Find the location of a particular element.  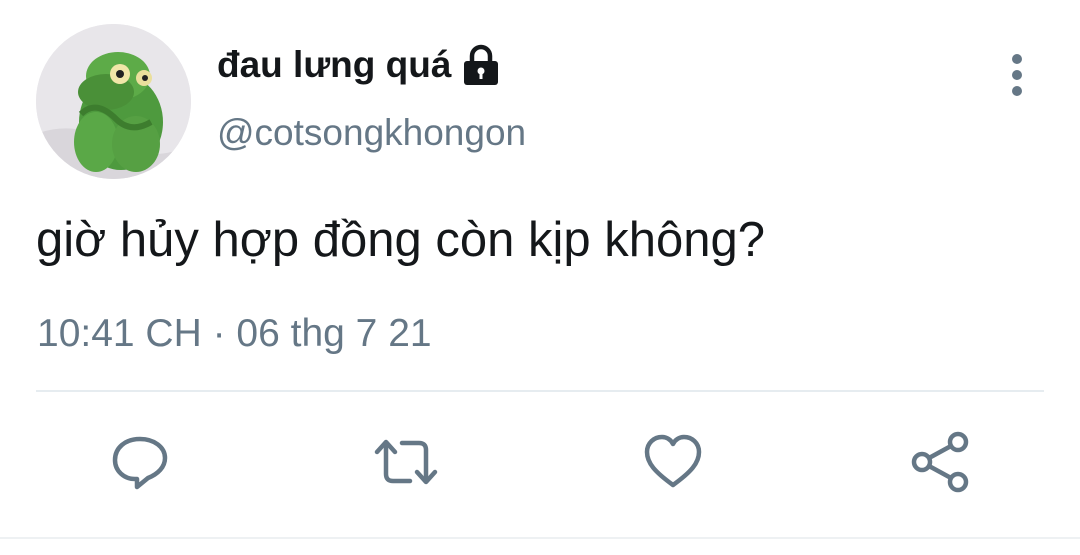

retweet-icon is located at coordinates (406, 462).